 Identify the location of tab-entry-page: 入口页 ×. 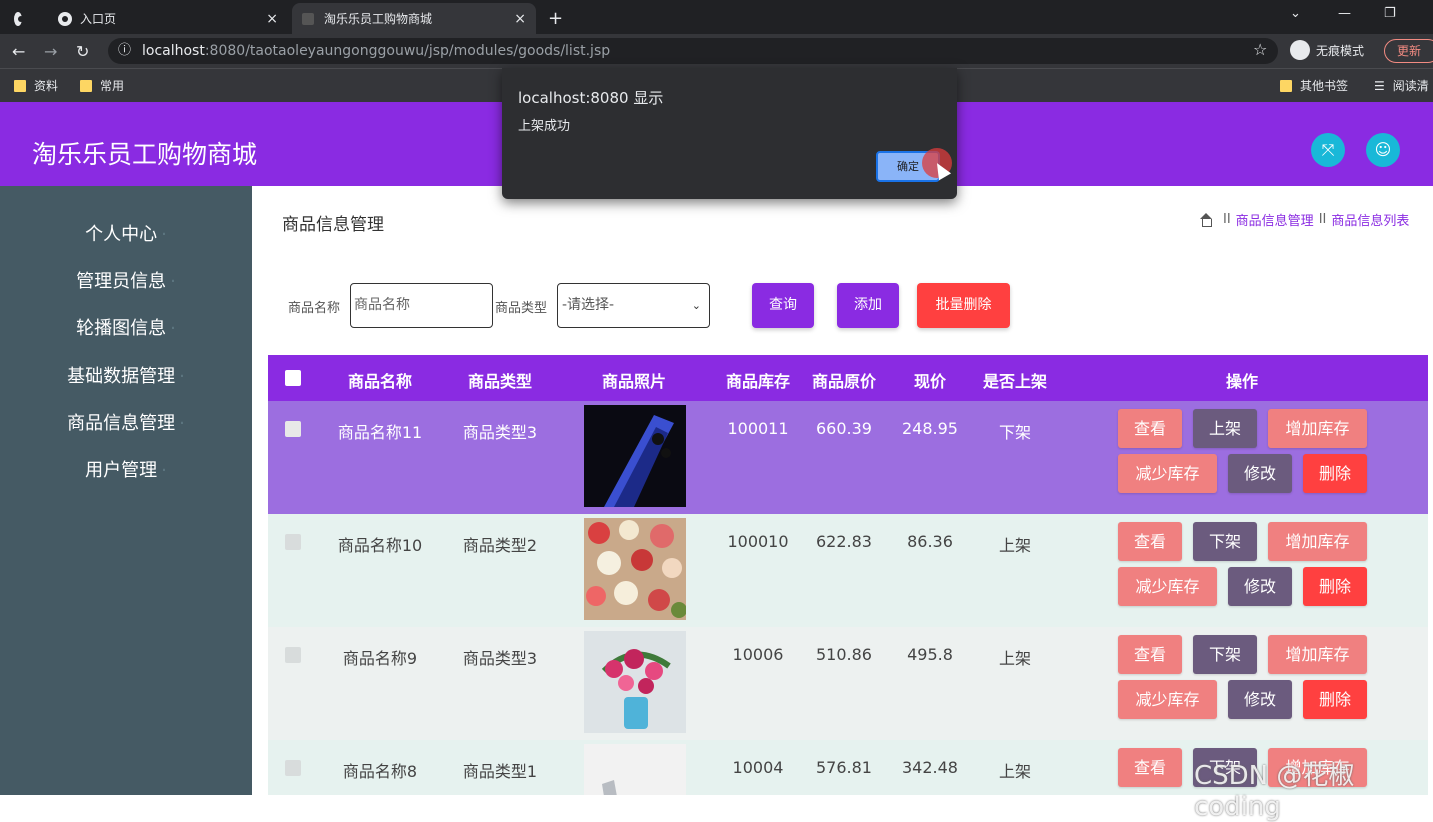
(168, 18).